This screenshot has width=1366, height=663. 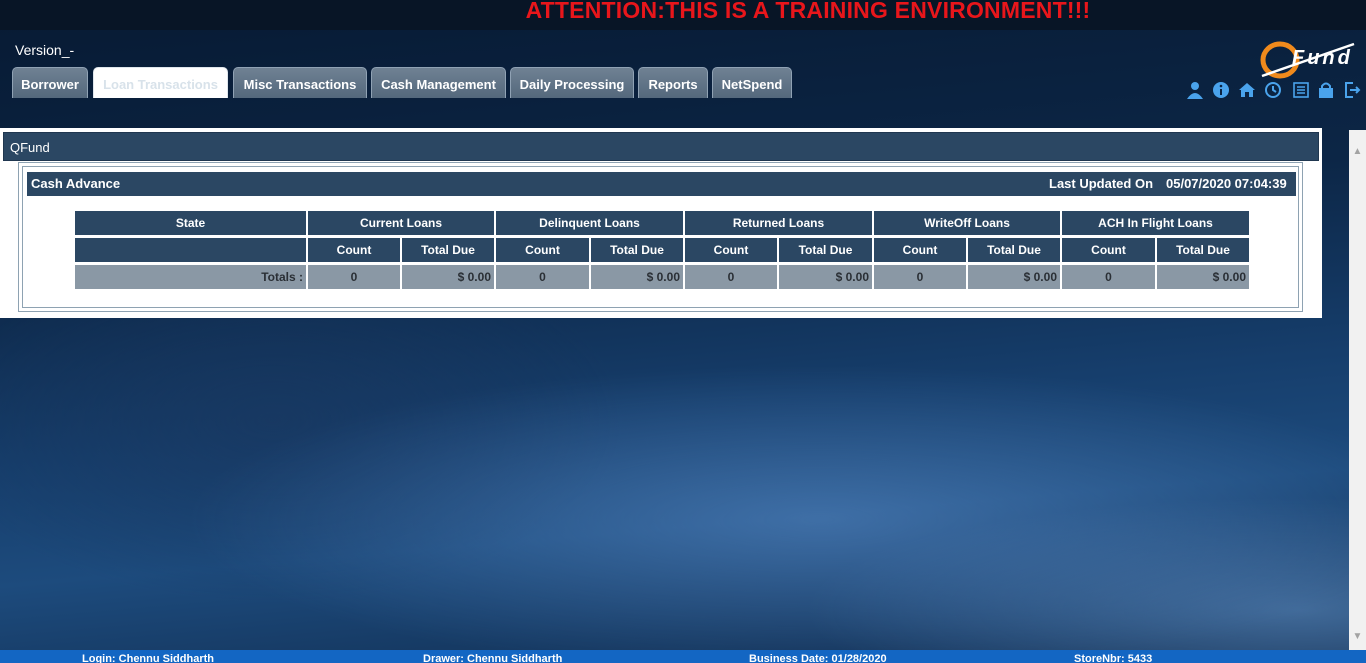 What do you see at coordinates (731, 277) in the screenshot?
I see `totals-returned-count: 0` at bounding box center [731, 277].